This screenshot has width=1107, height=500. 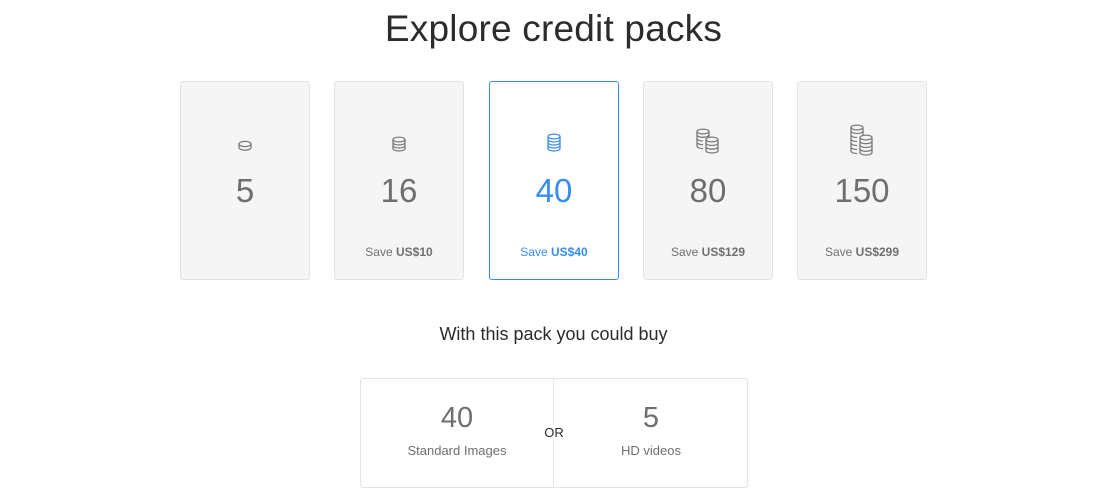 What do you see at coordinates (651, 418) in the screenshot?
I see `hd-videos-count: 5` at bounding box center [651, 418].